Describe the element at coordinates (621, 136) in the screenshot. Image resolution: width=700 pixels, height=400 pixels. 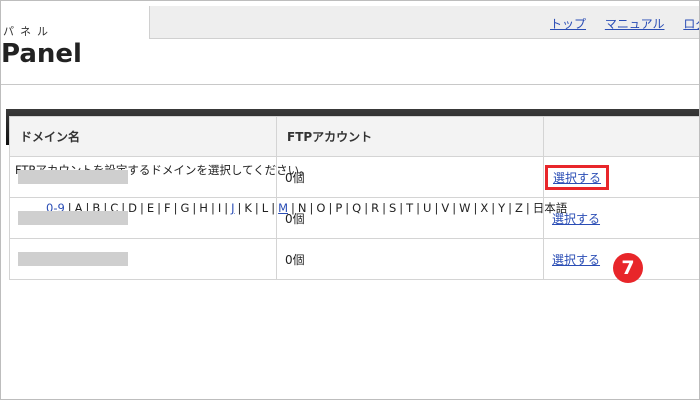
I see `col-header-action` at that location.